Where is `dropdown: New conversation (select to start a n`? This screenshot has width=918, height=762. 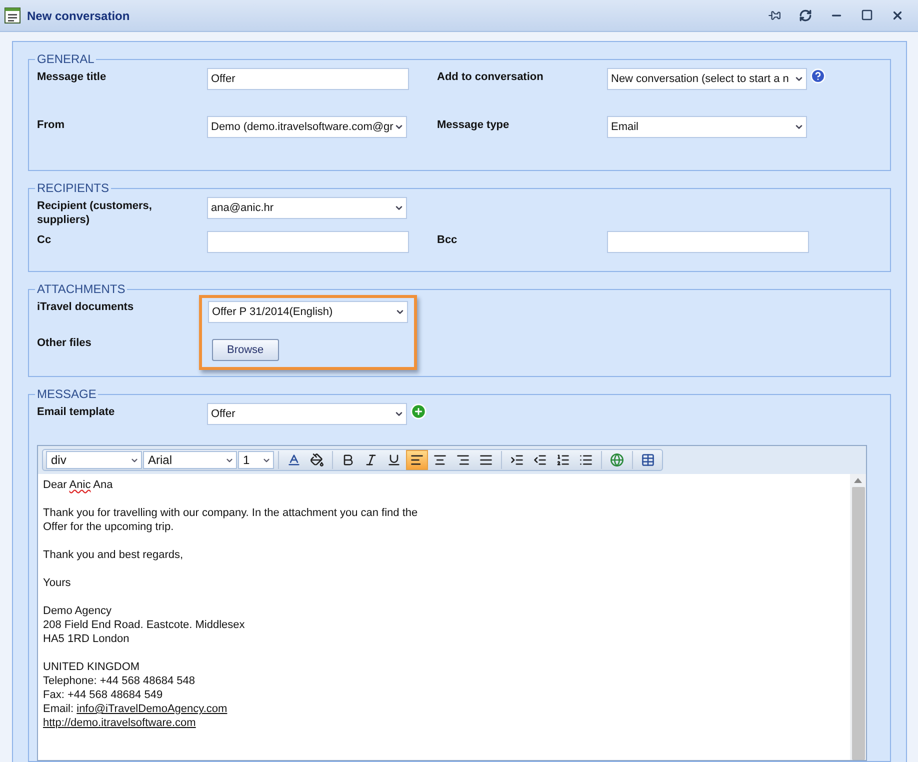
dropdown: New conversation (select to start a n is located at coordinates (707, 79).